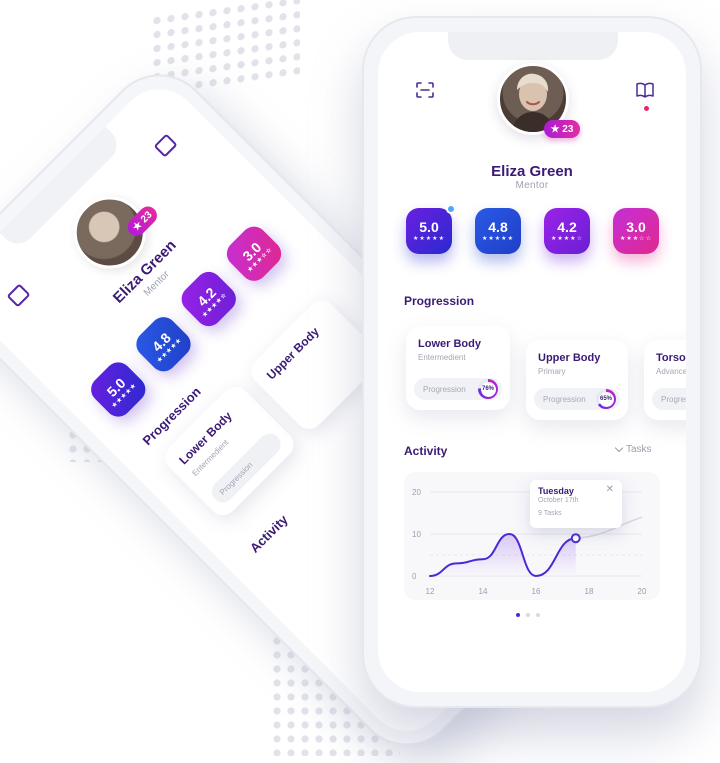  Describe the element at coordinates (642, 591) in the screenshot. I see `x-tick-label: 20` at that location.